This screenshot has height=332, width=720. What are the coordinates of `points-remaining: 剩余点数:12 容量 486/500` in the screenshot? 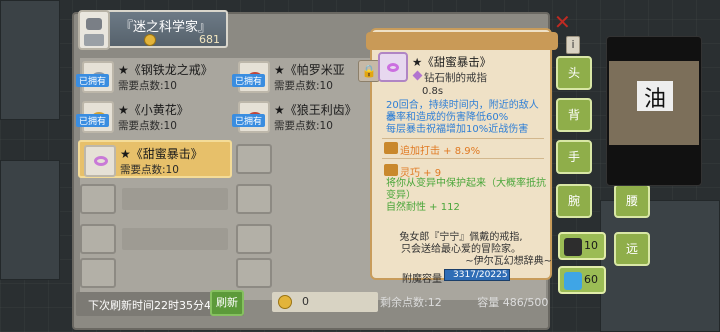 It's located at (464, 302).